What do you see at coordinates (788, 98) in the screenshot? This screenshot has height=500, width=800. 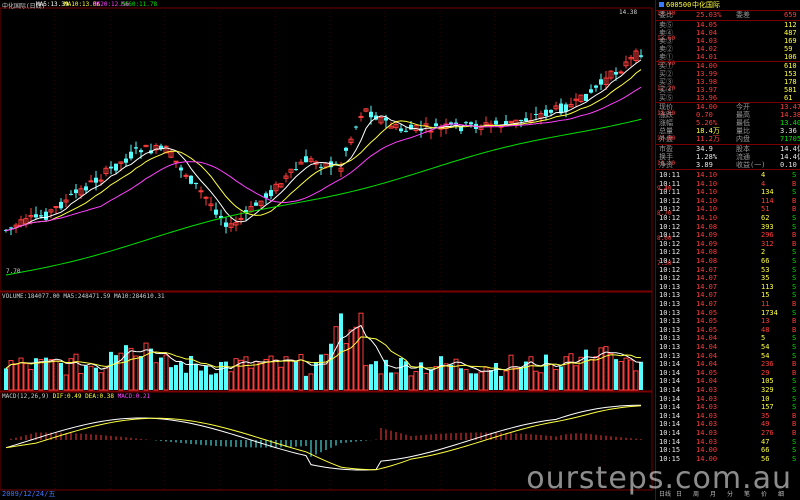 I see `buy-volume: 61` at bounding box center [788, 98].